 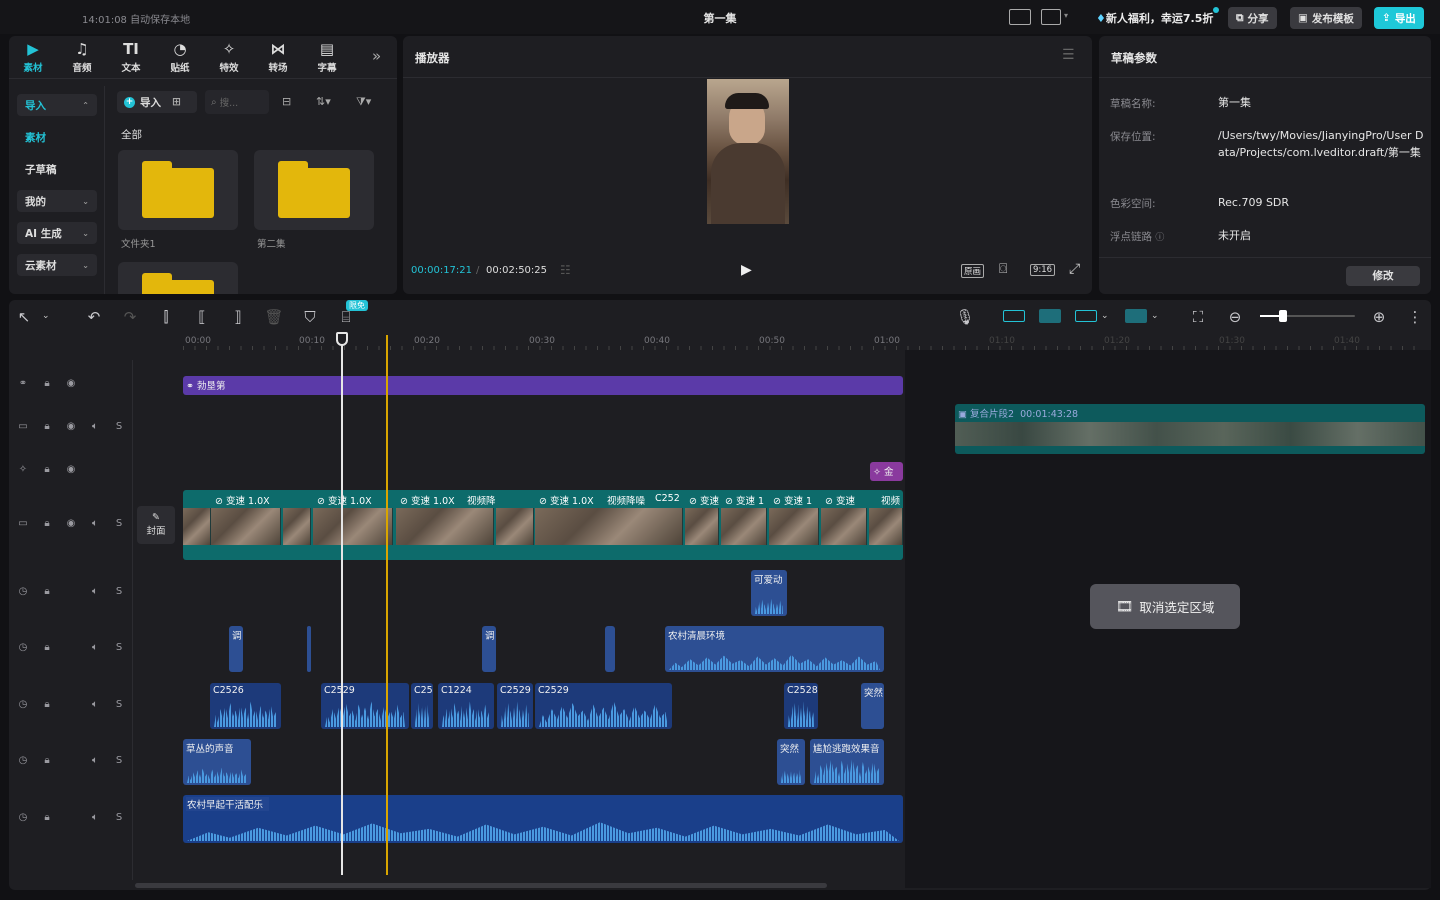 I want to click on publish-template-button: ▣ 发布模板, so click(x=1326, y=18).